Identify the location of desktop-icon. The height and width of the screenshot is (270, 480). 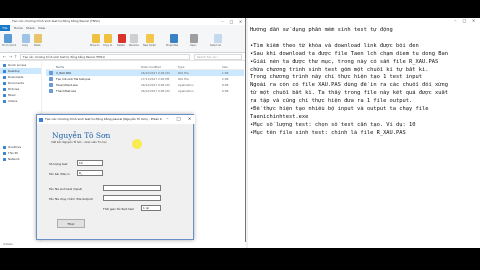
(4, 71).